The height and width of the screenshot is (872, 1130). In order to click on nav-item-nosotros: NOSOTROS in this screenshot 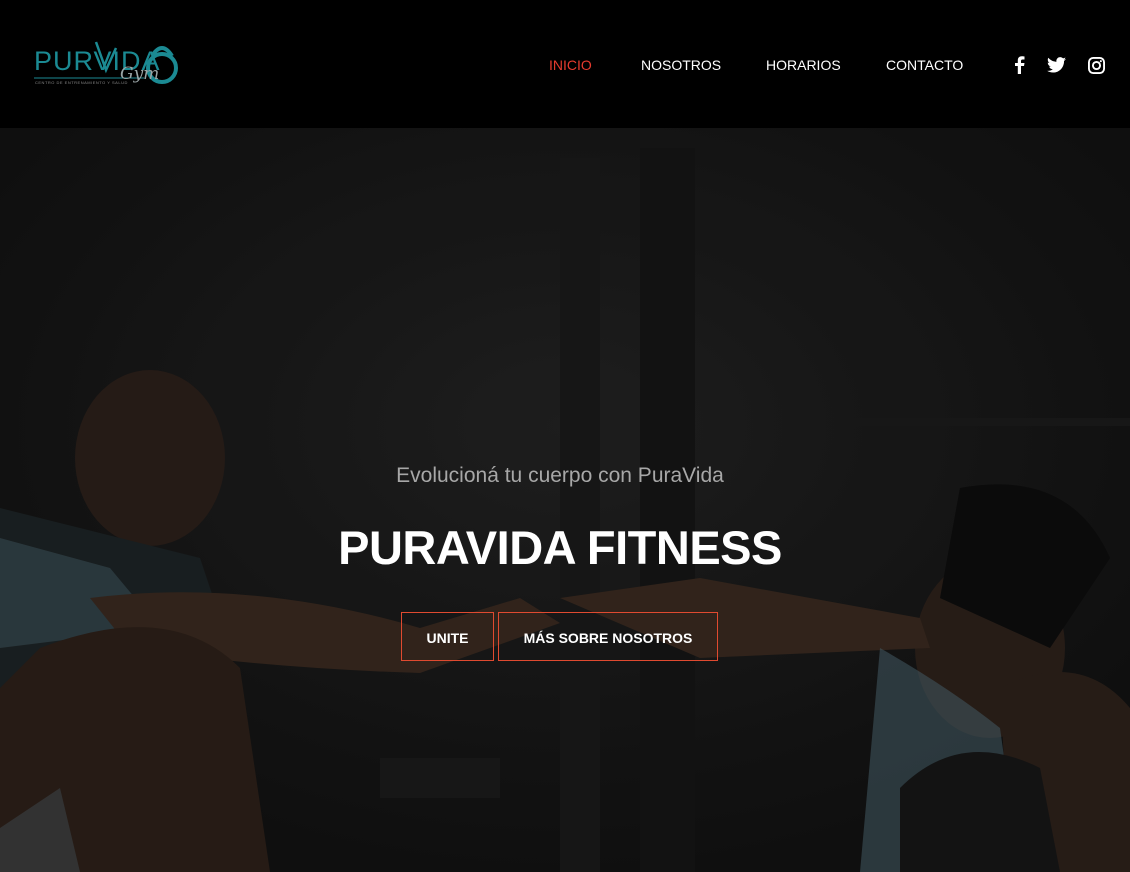, I will do `click(681, 65)`.